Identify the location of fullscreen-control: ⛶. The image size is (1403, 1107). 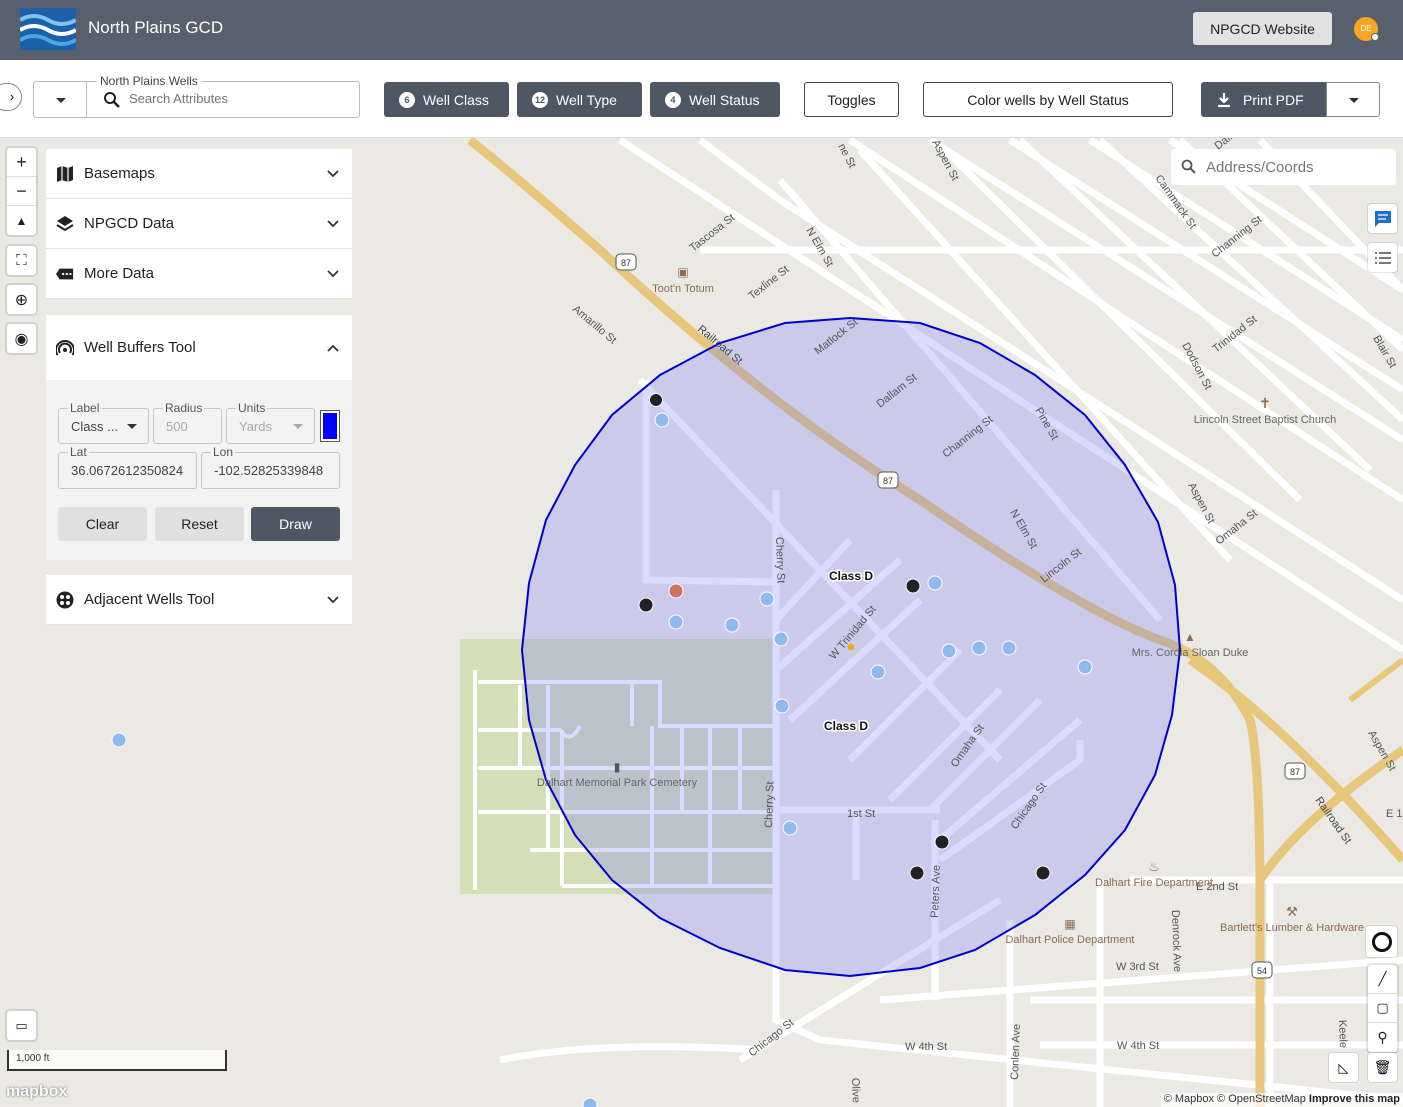
(21, 260).